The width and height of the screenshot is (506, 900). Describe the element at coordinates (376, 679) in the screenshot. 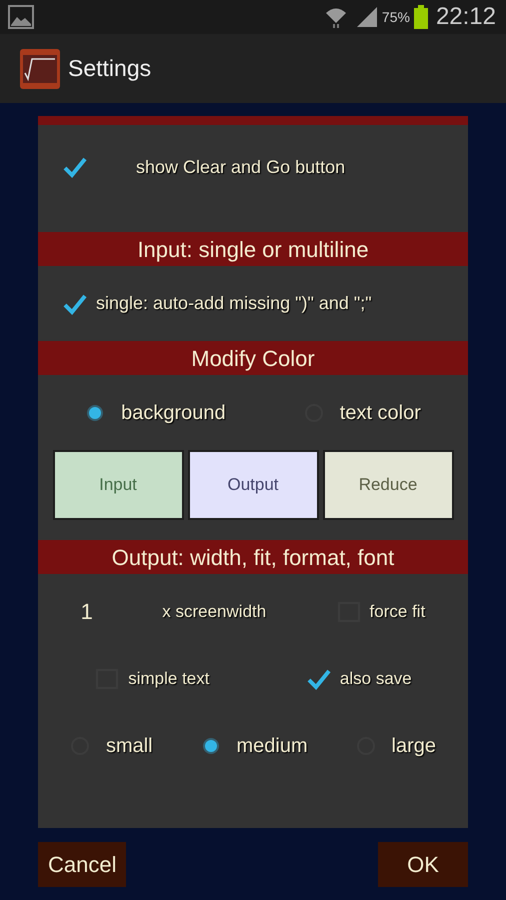

I see `checkbox-label: also save` at that location.